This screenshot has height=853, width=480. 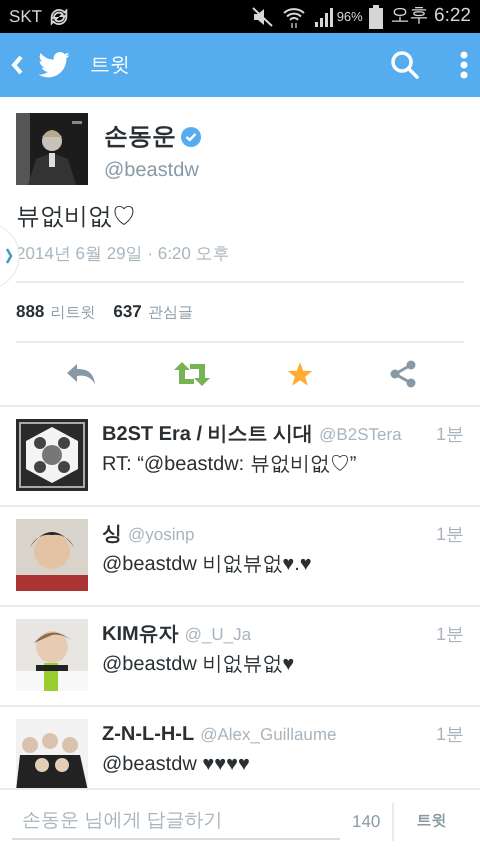 What do you see at coordinates (161, 535) in the screenshot?
I see `user-handle: @yosinp` at bounding box center [161, 535].